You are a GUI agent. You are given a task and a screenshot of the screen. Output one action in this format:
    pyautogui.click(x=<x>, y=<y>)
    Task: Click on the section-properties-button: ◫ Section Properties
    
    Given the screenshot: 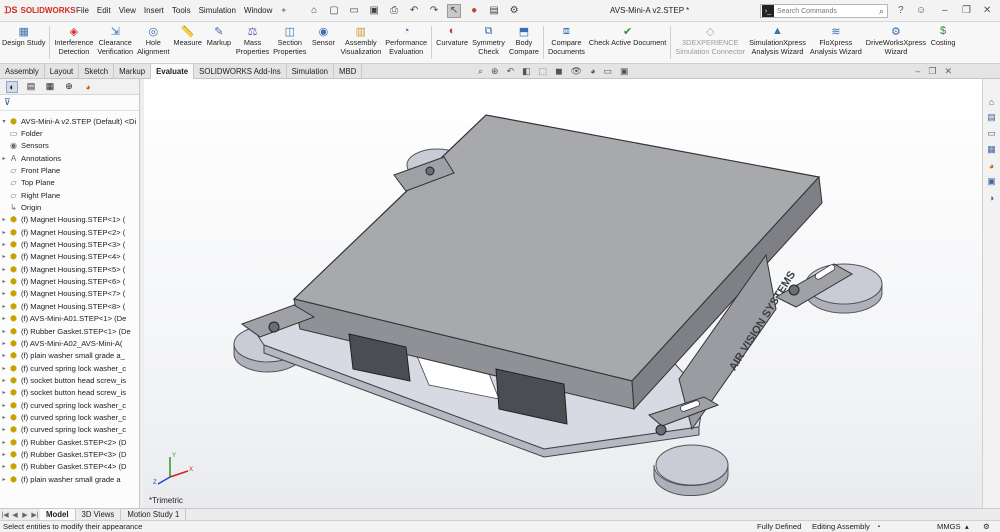 What is the action you would take?
    pyautogui.click(x=289, y=42)
    